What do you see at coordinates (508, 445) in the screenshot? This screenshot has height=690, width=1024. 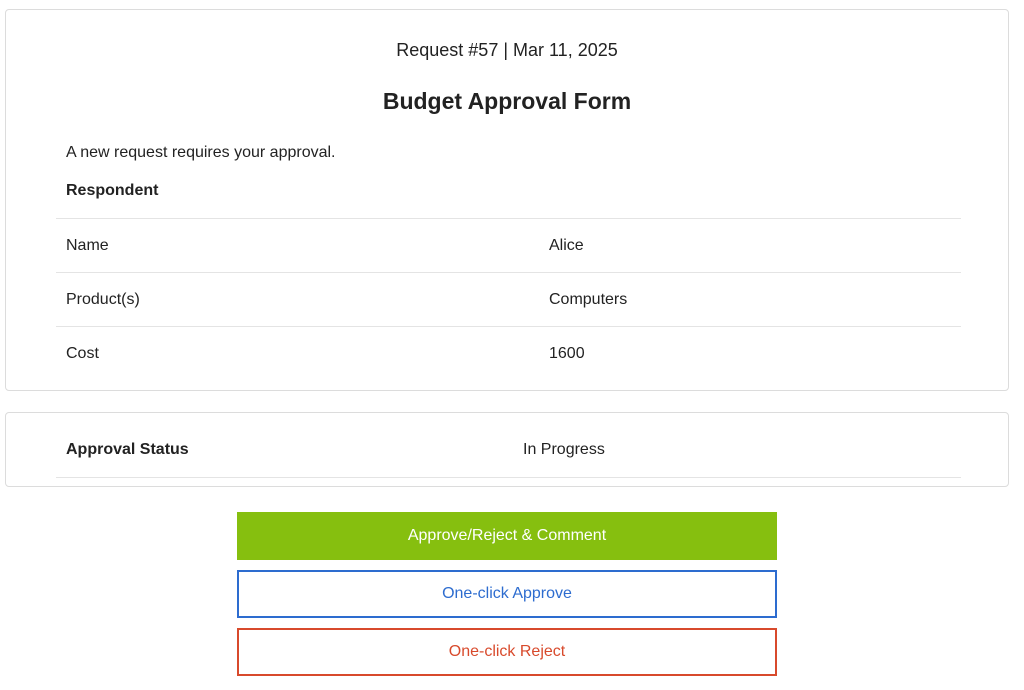 I see `approval-status-row: Approval Status In Progress` at bounding box center [508, 445].